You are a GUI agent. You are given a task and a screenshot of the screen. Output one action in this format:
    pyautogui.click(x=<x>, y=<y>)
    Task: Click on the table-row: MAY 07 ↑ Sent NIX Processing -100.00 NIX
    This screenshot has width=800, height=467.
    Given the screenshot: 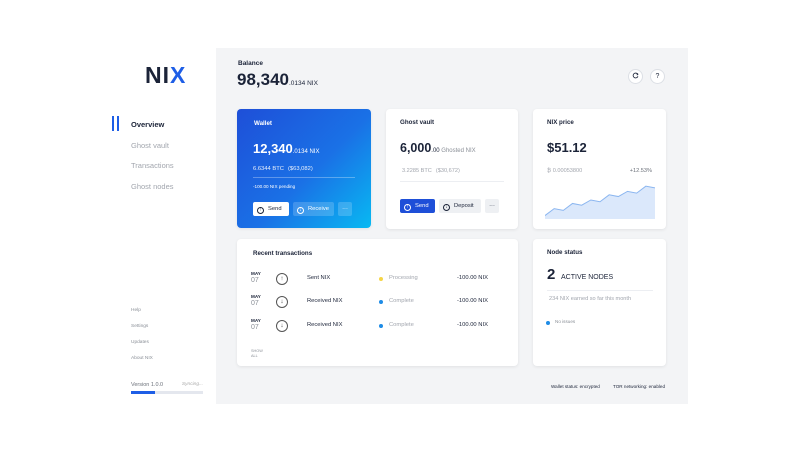 What is the action you would take?
    pyautogui.click(x=377, y=281)
    